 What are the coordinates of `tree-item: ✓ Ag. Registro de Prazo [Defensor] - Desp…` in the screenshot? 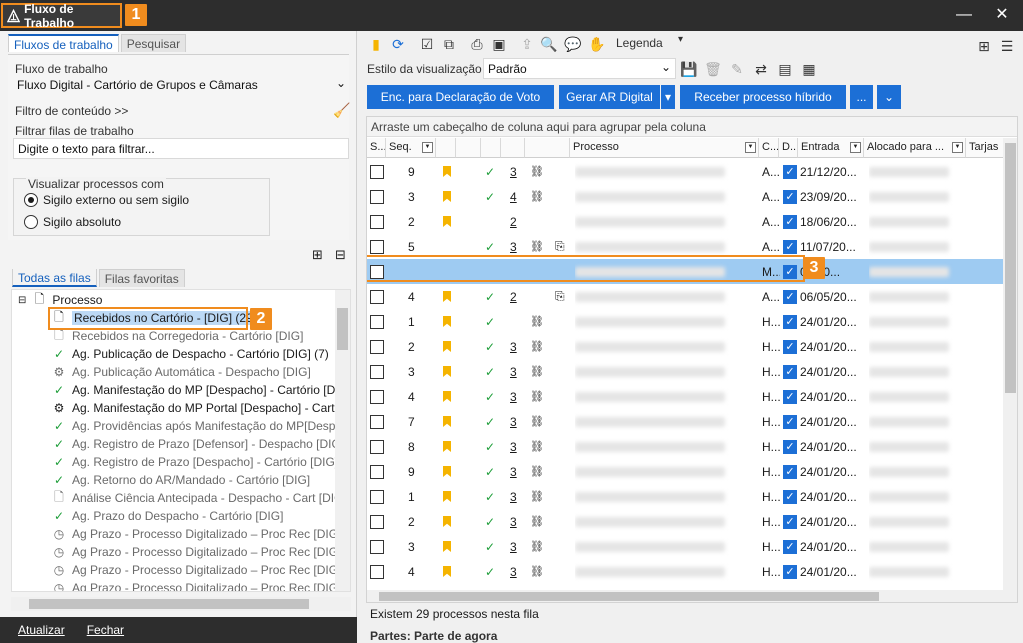 It's located at (198, 444).